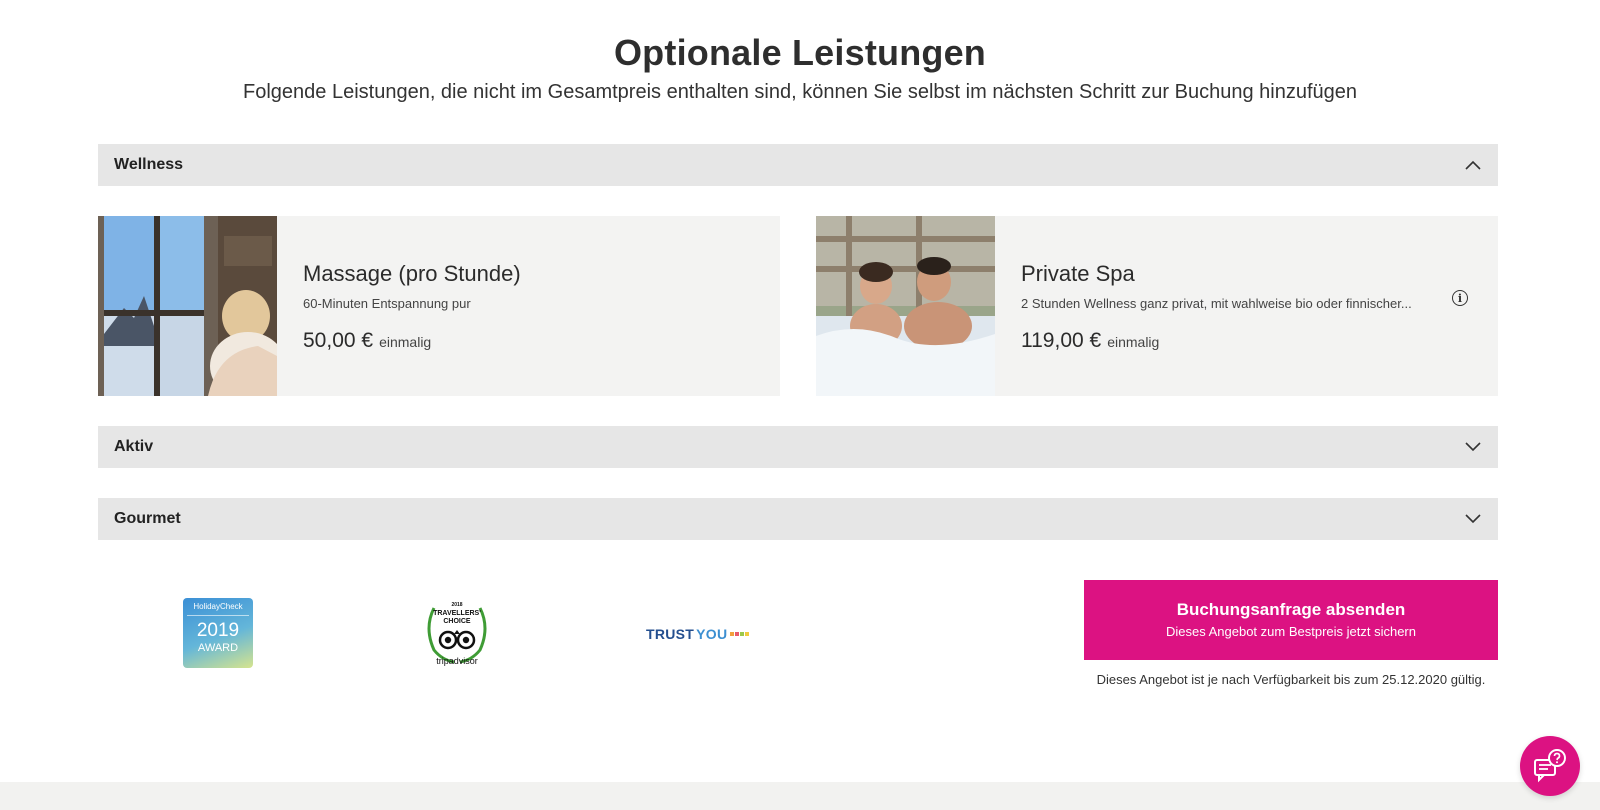  Describe the element at coordinates (1246, 341) in the screenshot. I see `price-row: 119,00 € einmalig` at that location.